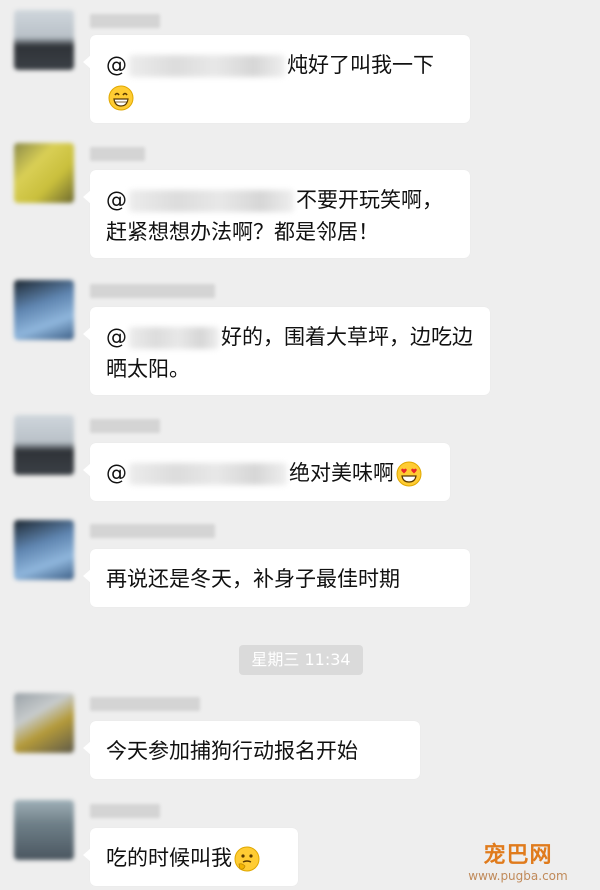 This screenshot has height=890, width=600. I want to click on message-text: 绝对美味啊, so click(341, 473).